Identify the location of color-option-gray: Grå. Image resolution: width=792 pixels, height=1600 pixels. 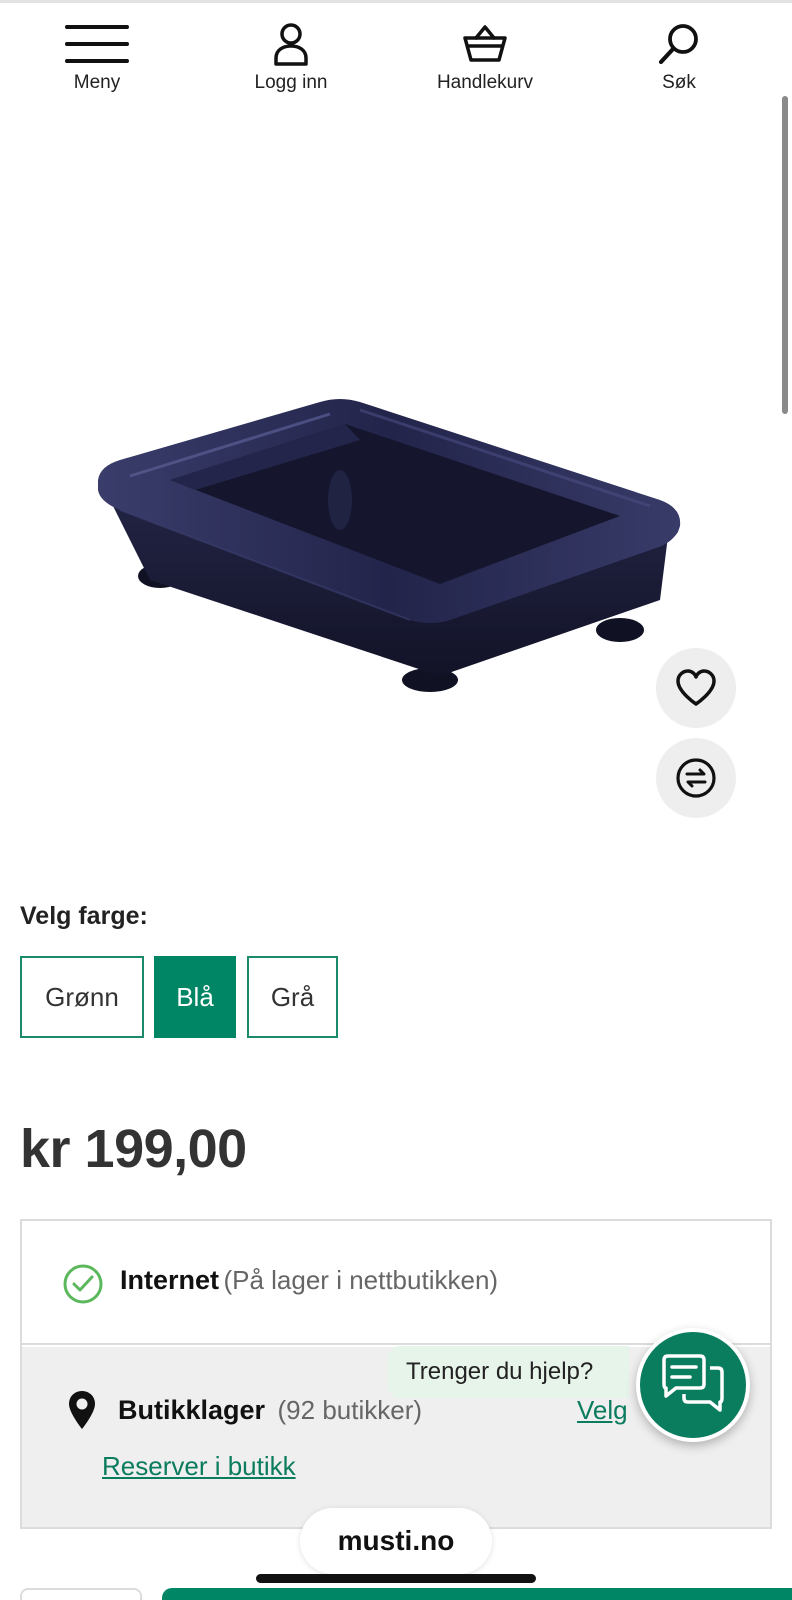
(292, 997).